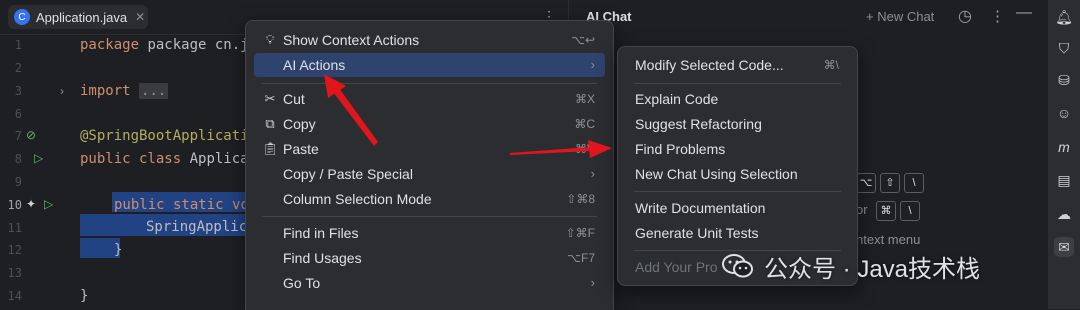 The width and height of the screenshot is (1080, 310). I want to click on watermark-text: 公众号 · Java技术栈, so click(872, 269).